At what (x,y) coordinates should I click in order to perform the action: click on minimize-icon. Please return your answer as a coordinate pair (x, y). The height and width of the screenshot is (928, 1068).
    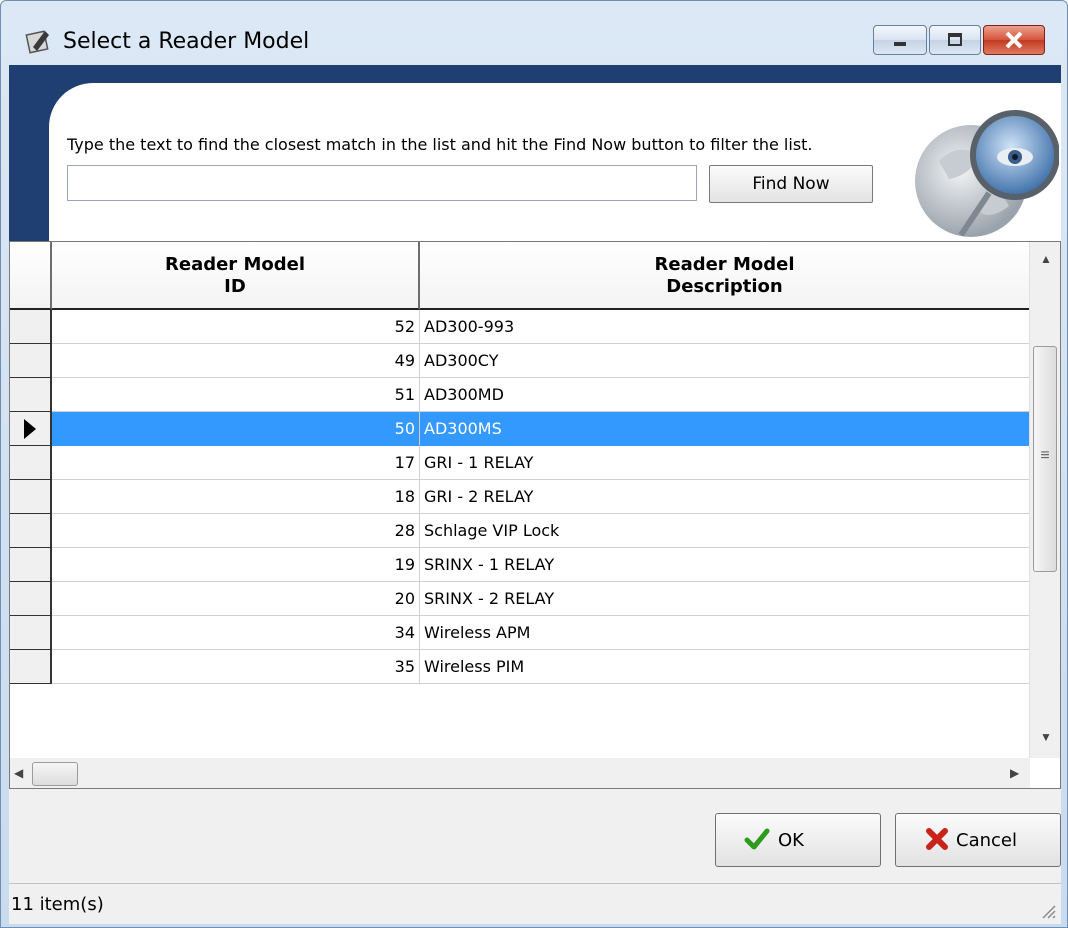
    Looking at the image, I should click on (900, 44).